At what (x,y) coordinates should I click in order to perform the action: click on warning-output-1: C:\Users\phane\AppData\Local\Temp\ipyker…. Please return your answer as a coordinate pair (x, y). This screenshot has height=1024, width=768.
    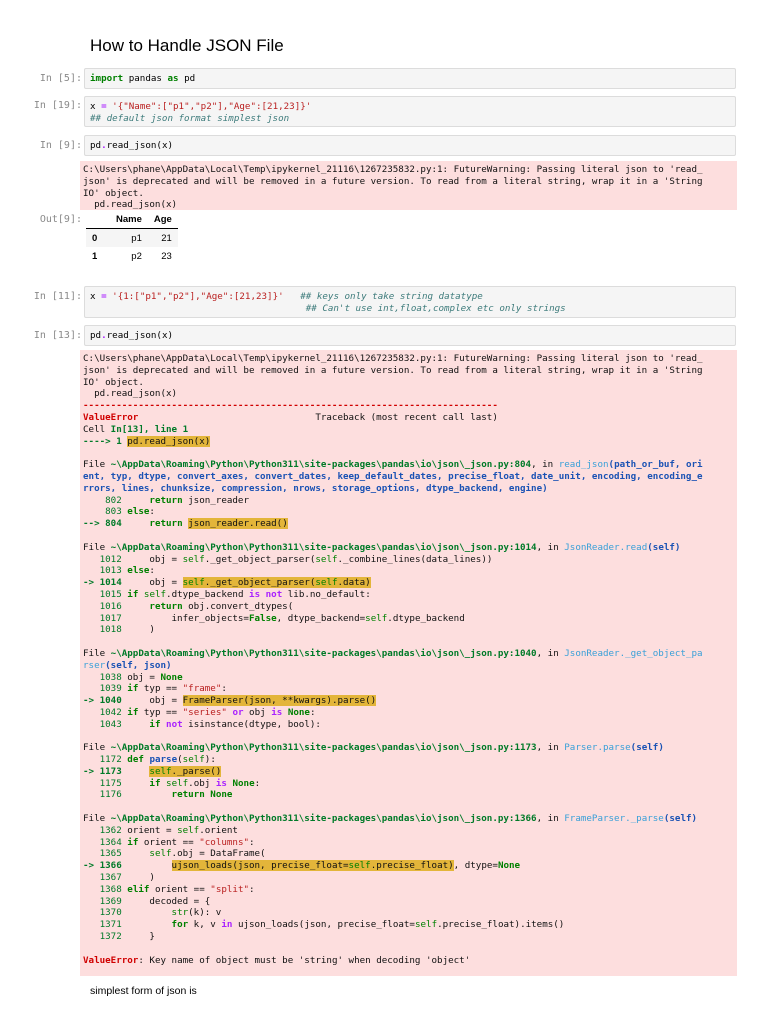
    Looking at the image, I should click on (408, 185).